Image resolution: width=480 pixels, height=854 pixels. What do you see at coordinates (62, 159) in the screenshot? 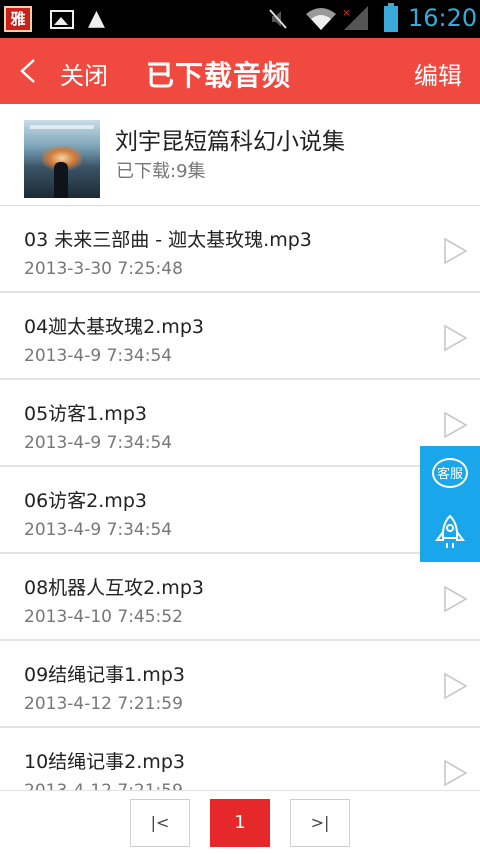
I see `album-cover-image` at bounding box center [62, 159].